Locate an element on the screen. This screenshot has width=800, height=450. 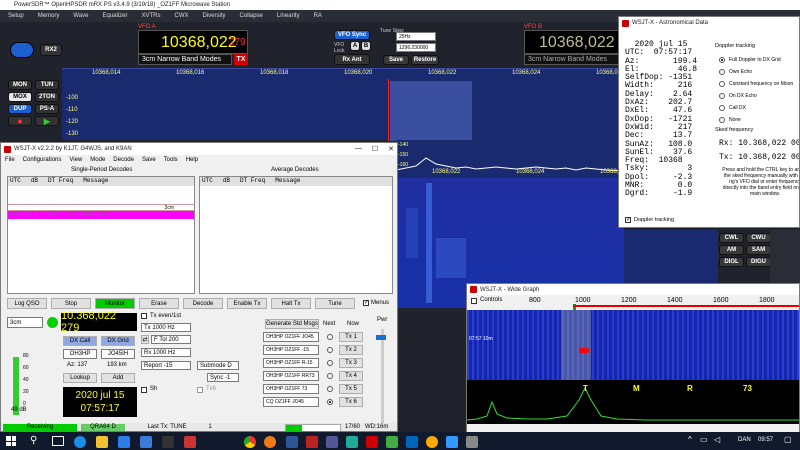
band-select: 3cm is located at coordinates (25, 322).